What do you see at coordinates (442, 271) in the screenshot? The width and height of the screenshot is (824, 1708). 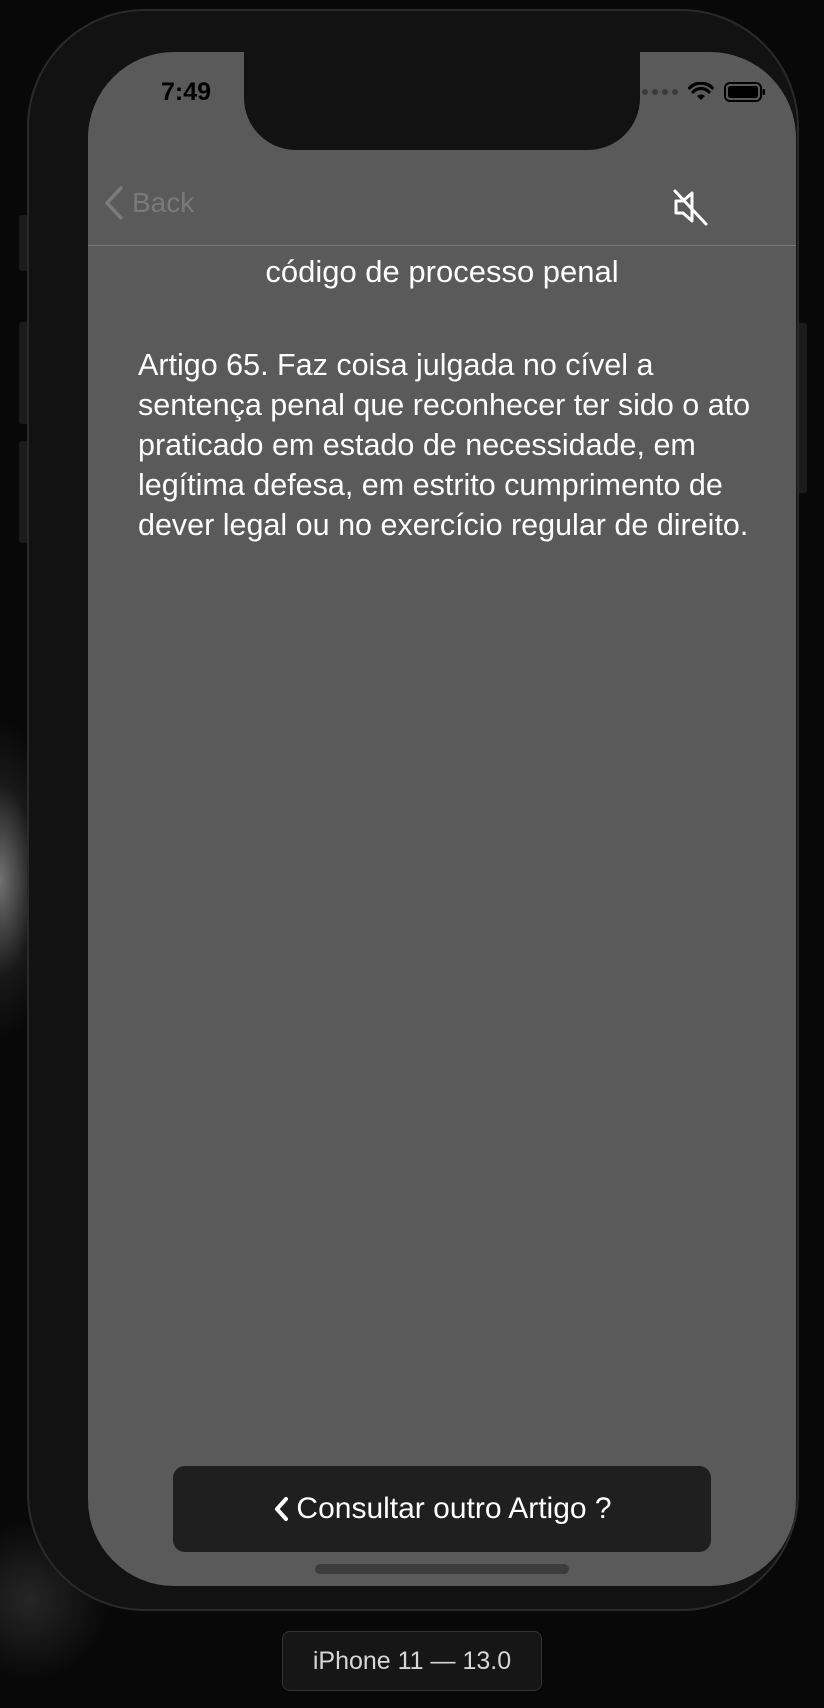 I see `code-title: código de processo penal` at bounding box center [442, 271].